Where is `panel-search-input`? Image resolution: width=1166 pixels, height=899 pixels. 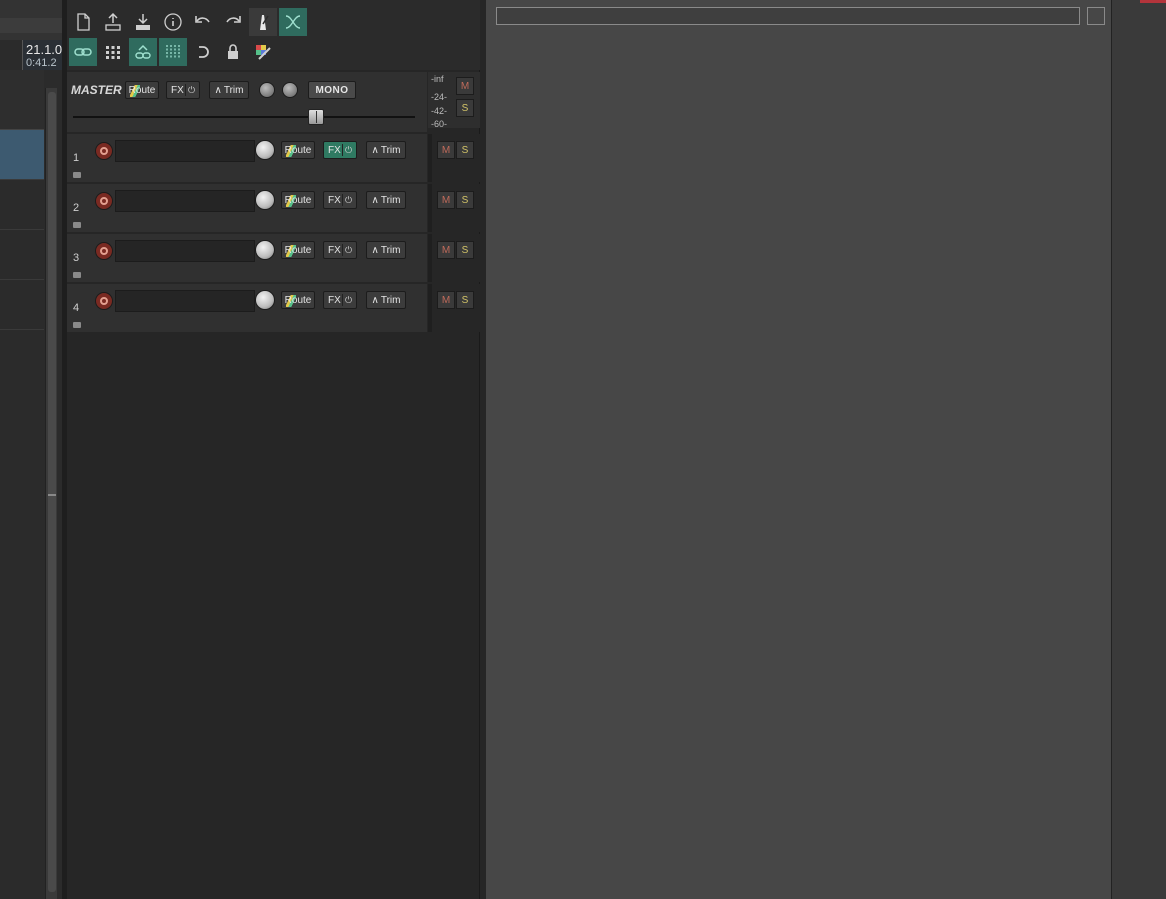
panel-search-input is located at coordinates (788, 16).